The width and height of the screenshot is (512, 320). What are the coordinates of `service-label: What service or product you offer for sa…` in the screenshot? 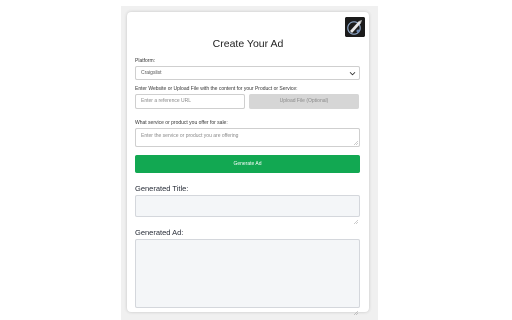 It's located at (181, 123).